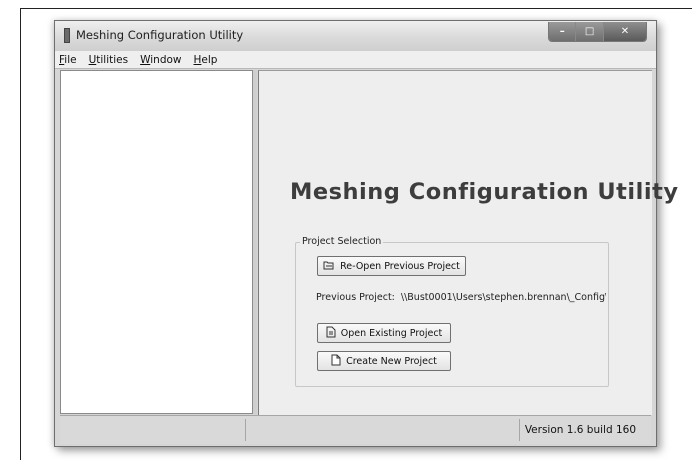  What do you see at coordinates (206, 60) in the screenshot?
I see `menu-help: Help` at bounding box center [206, 60].